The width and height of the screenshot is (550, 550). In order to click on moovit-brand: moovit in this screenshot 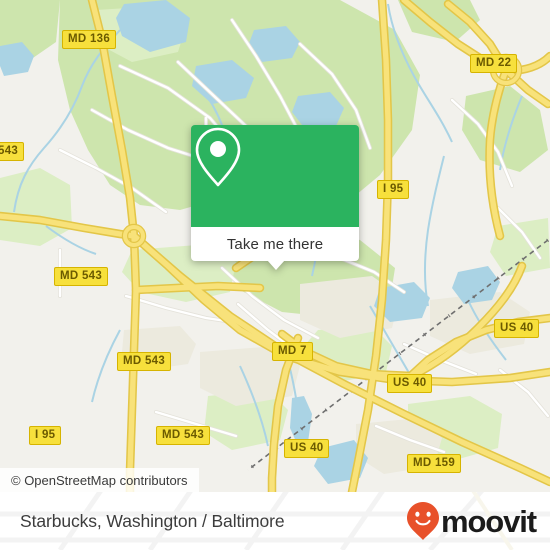, I will do `click(471, 521)`.